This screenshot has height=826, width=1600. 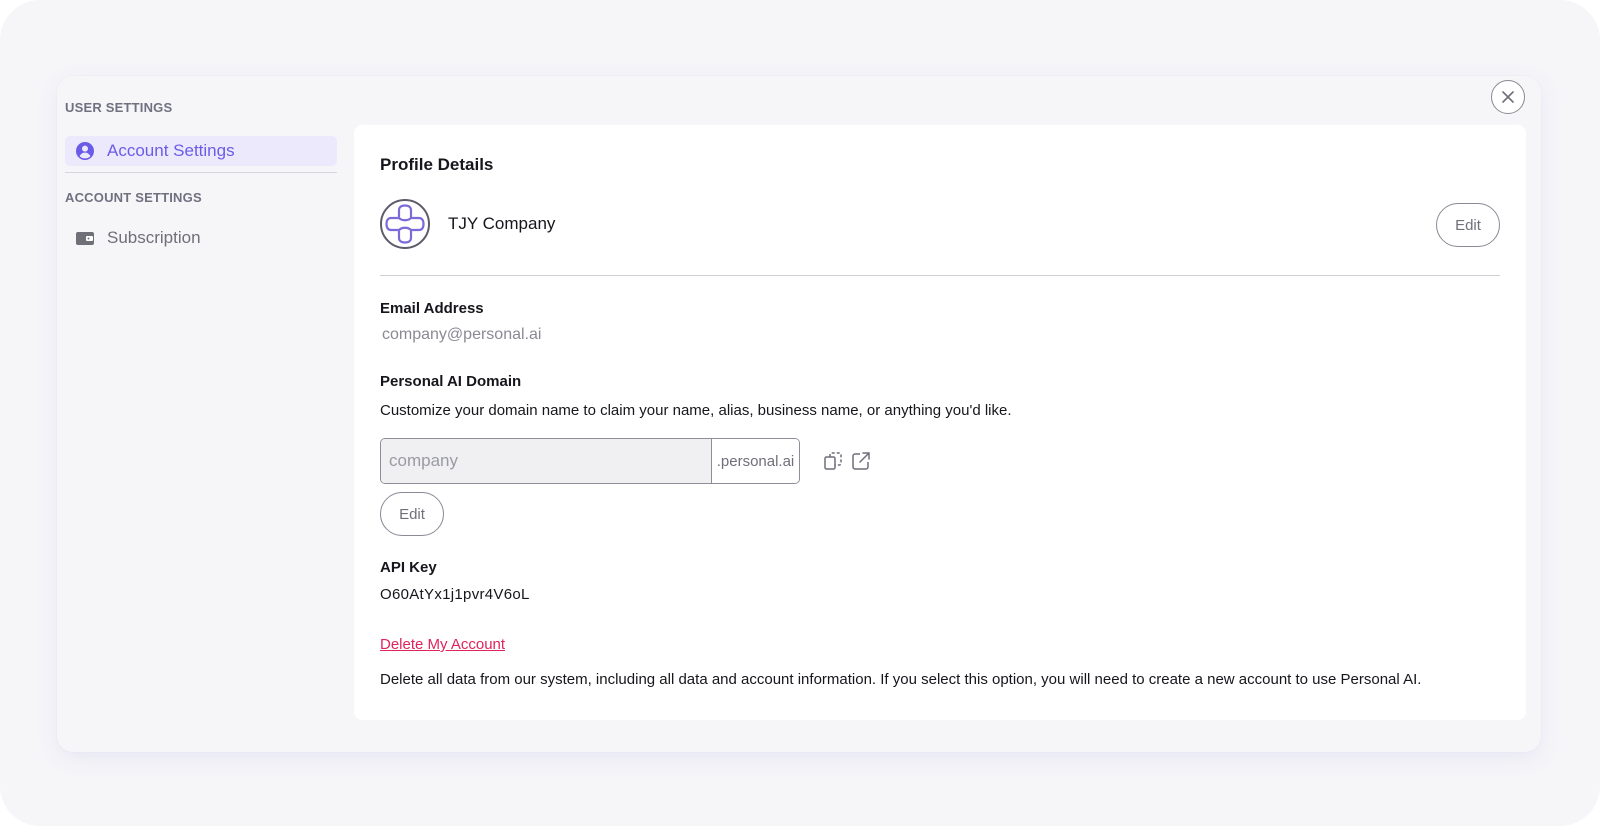 What do you see at coordinates (408, 567) in the screenshot?
I see `api-key-label: API Key` at bounding box center [408, 567].